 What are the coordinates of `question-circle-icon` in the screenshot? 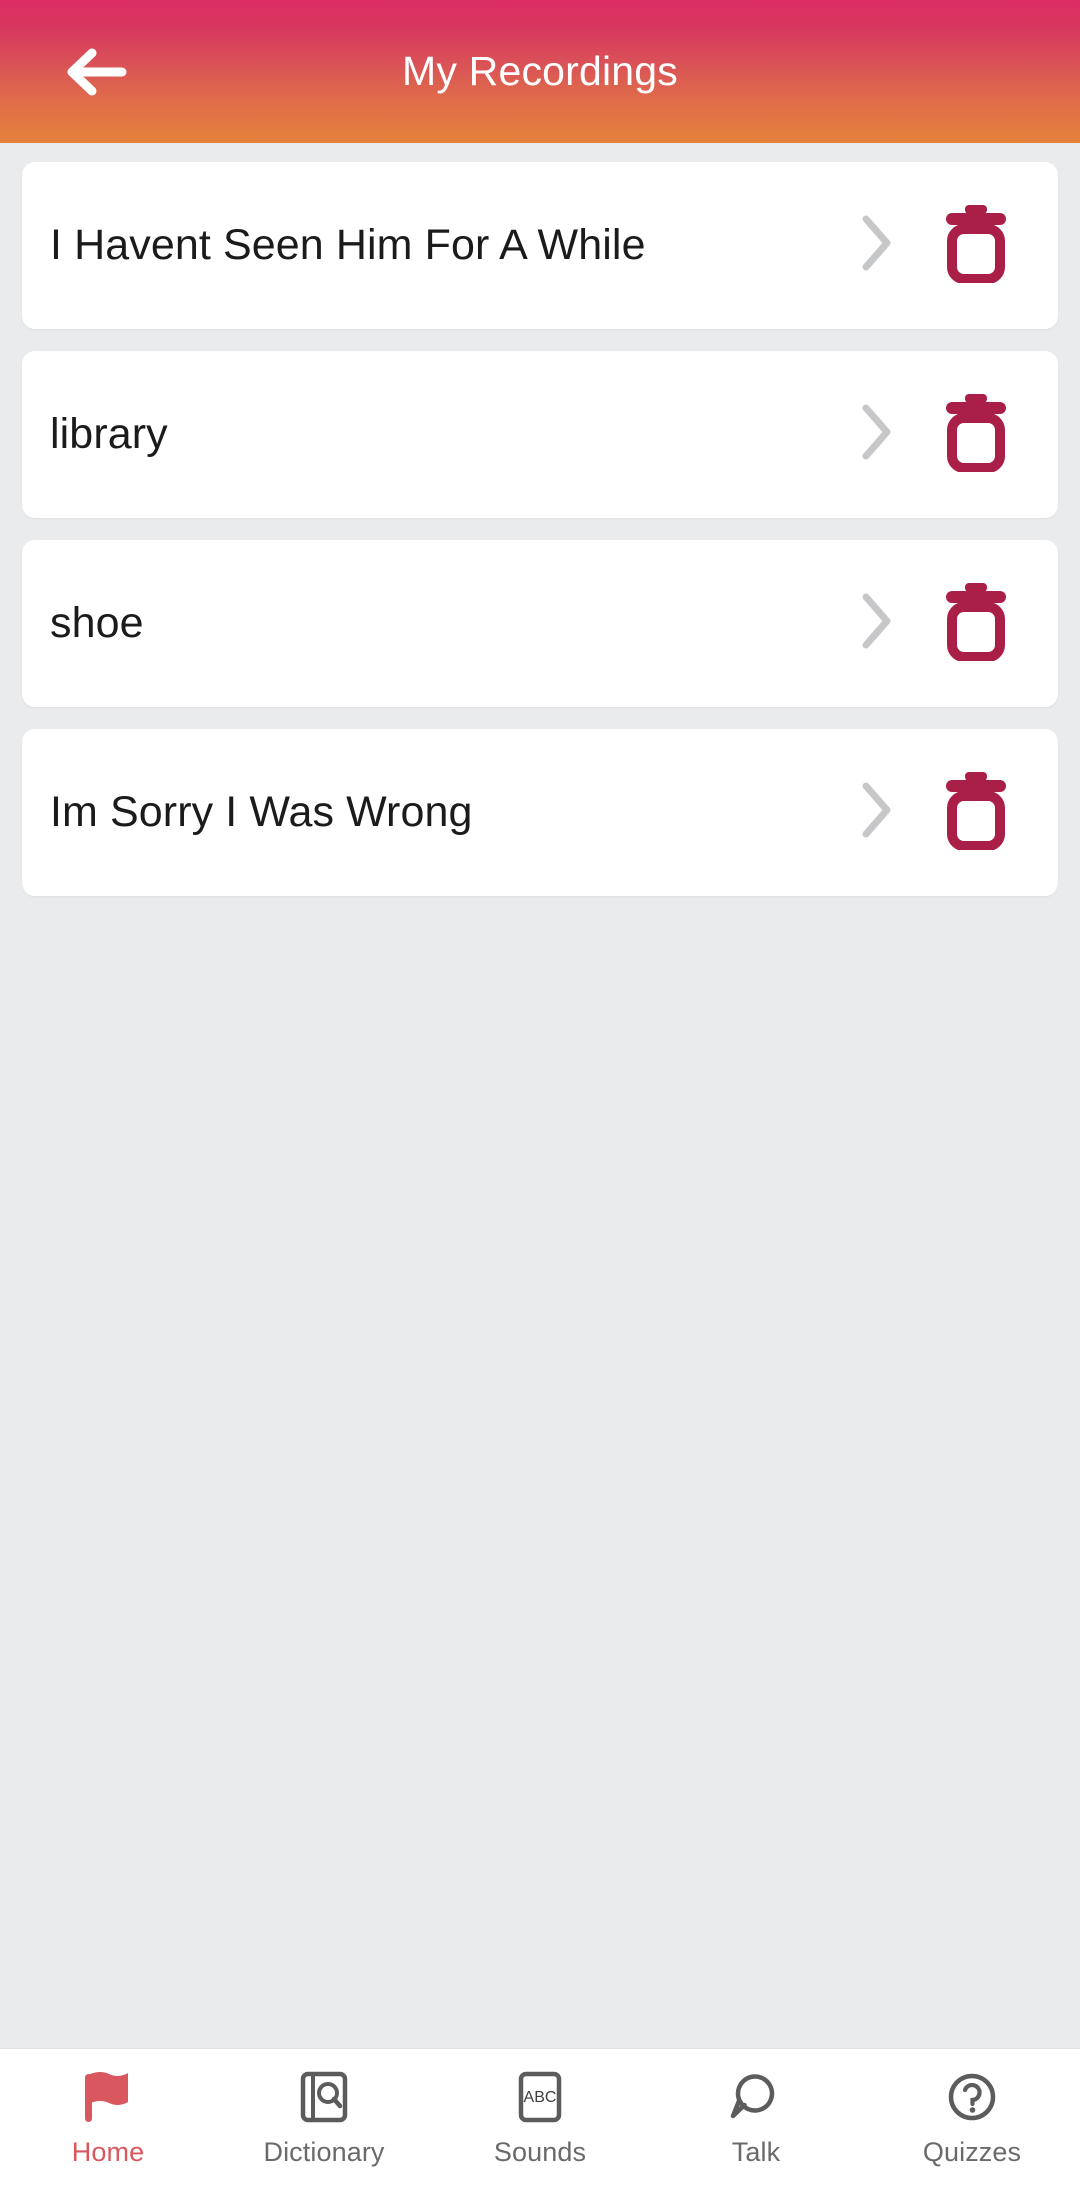 It's located at (972, 2097).